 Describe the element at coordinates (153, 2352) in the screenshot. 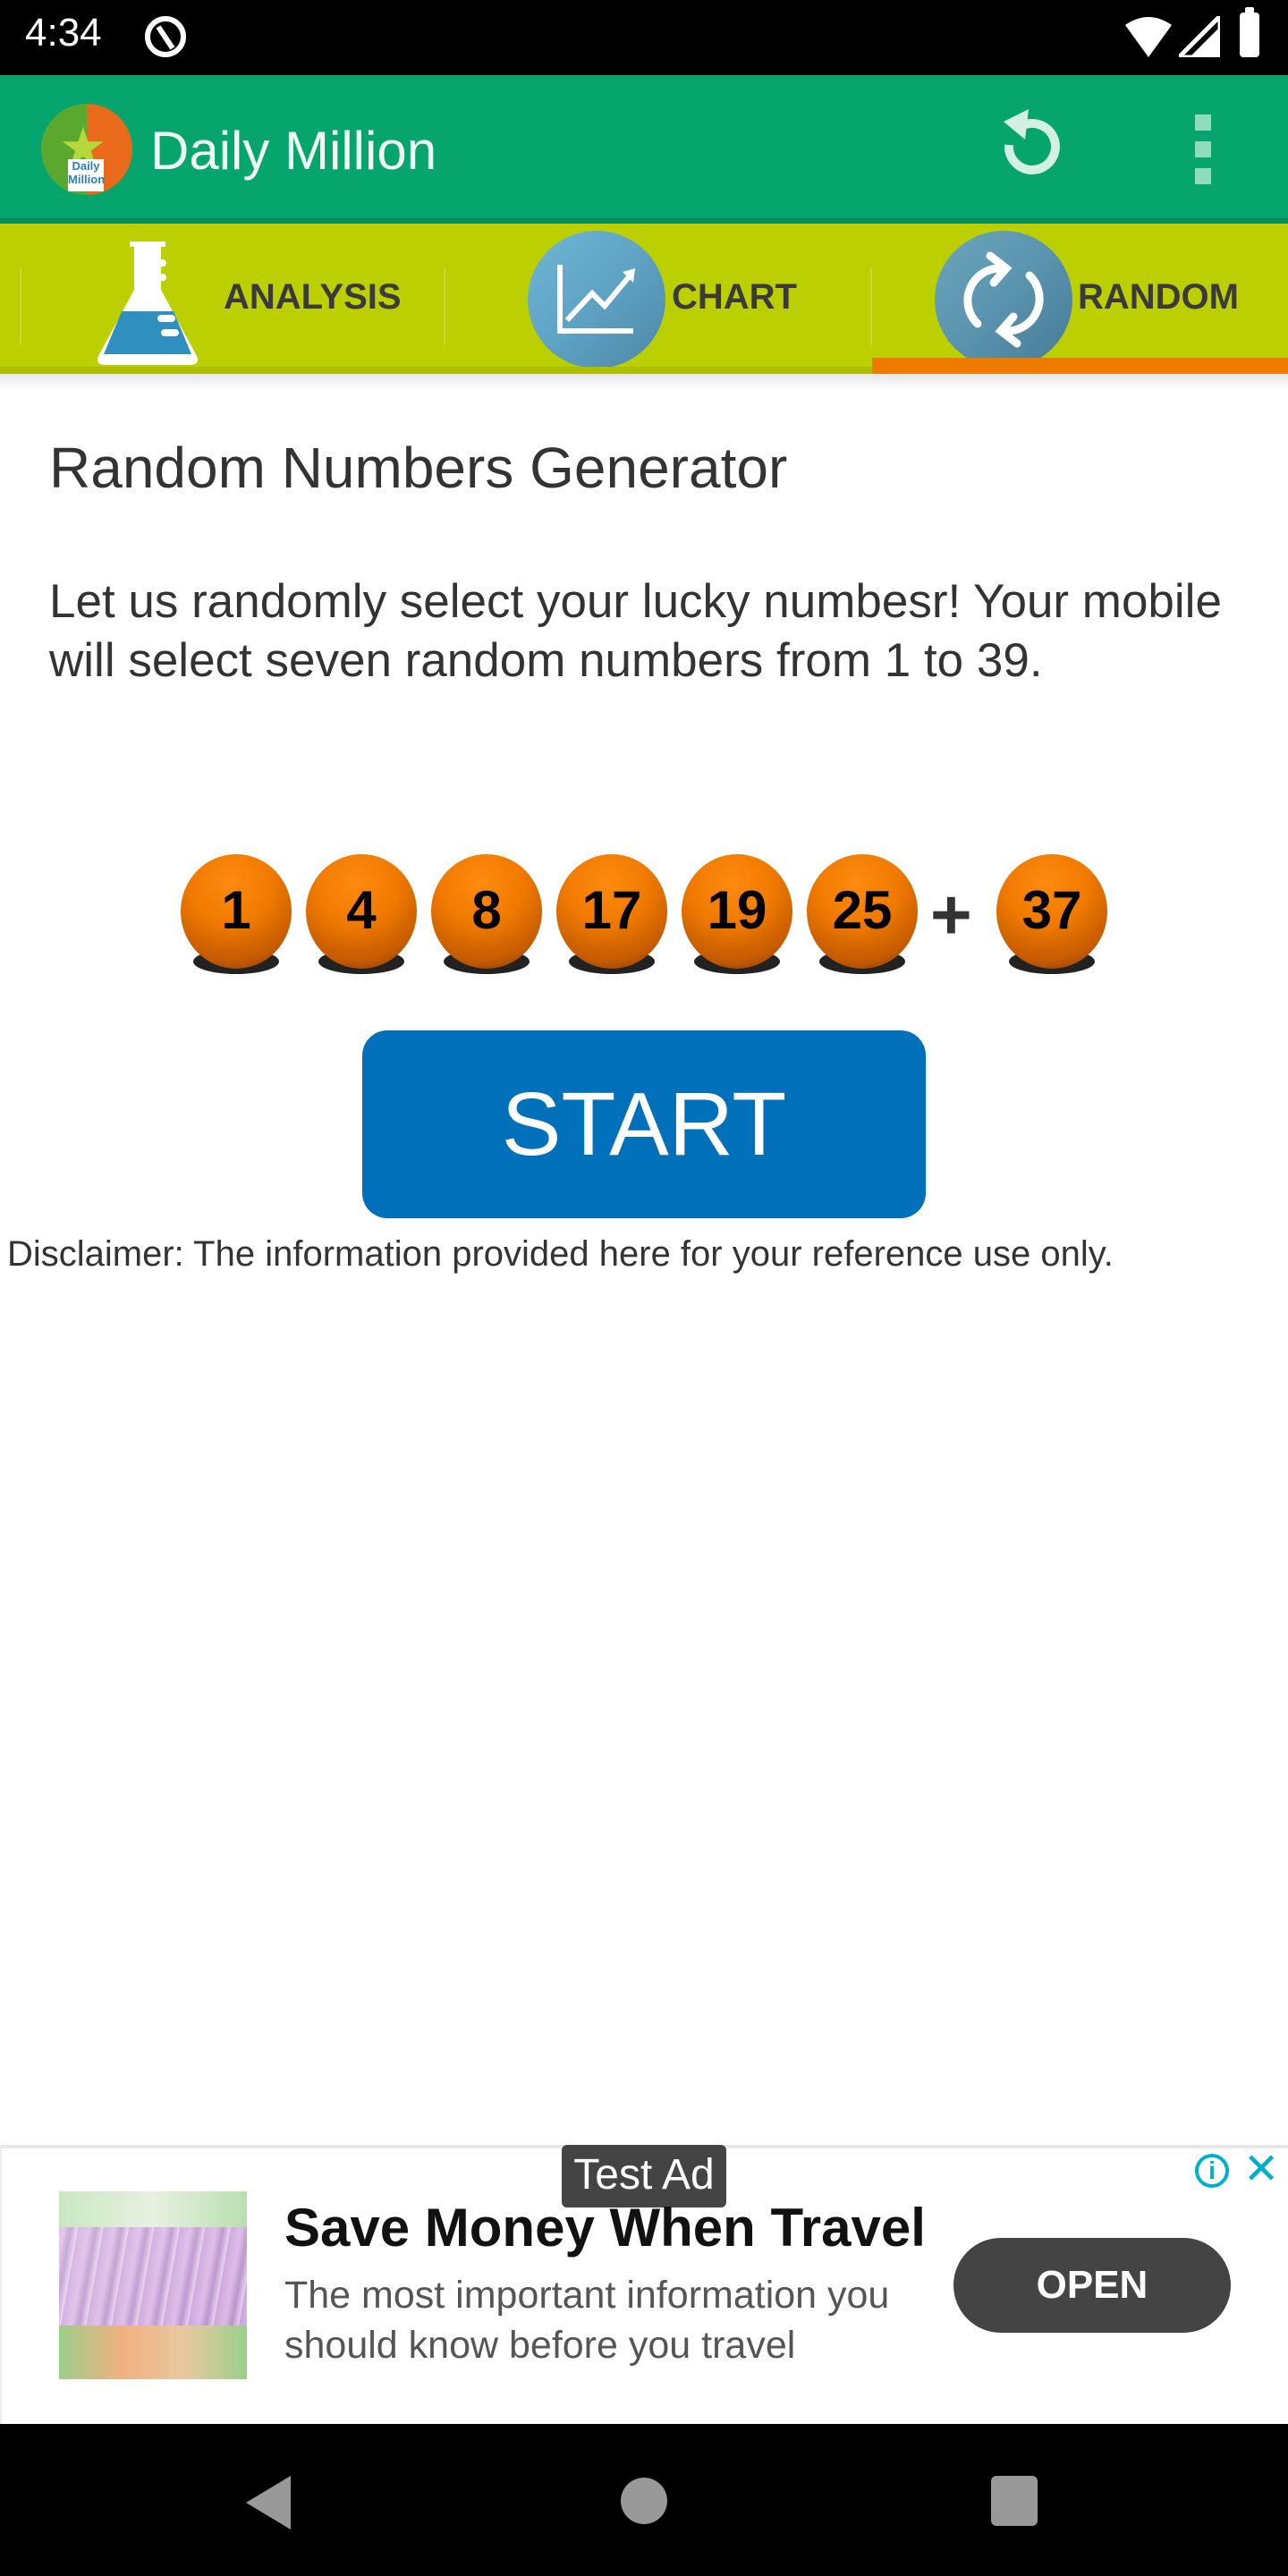

I see `ad-image-banknotes-bottom` at that location.